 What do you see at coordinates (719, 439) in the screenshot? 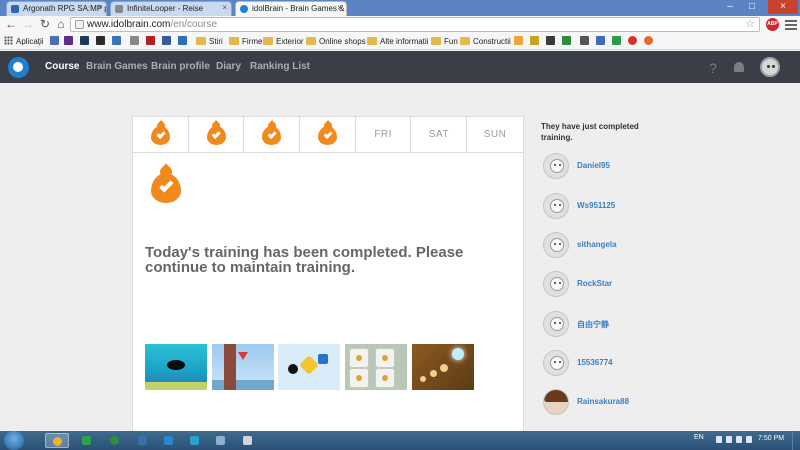
I see `tray-arrow-icon` at bounding box center [719, 439].